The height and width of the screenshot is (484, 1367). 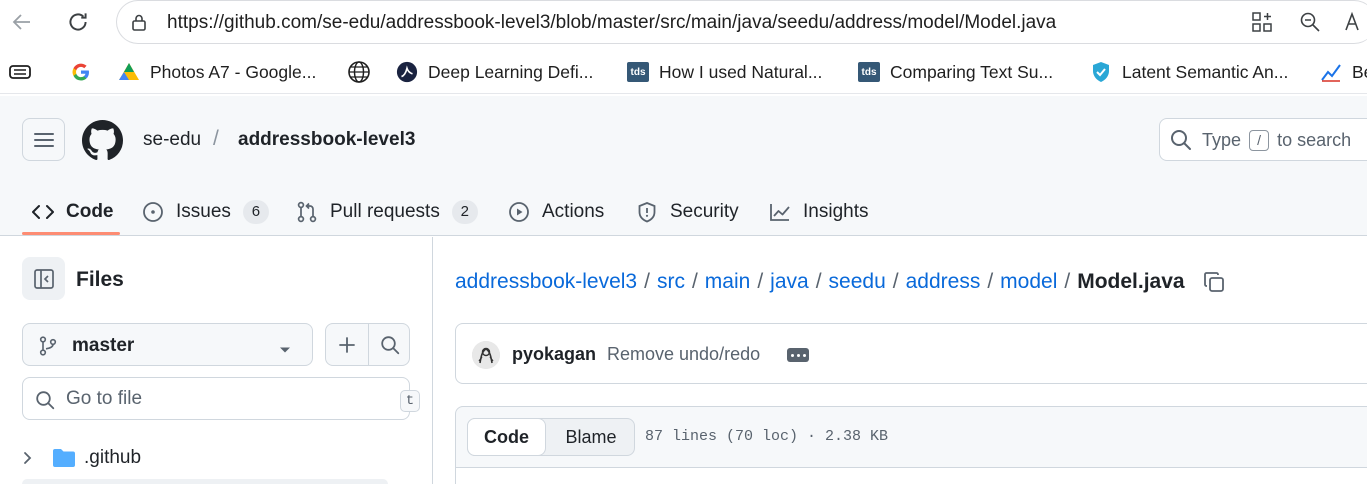 I want to click on search-shortcut-key: /, so click(x=1259, y=140).